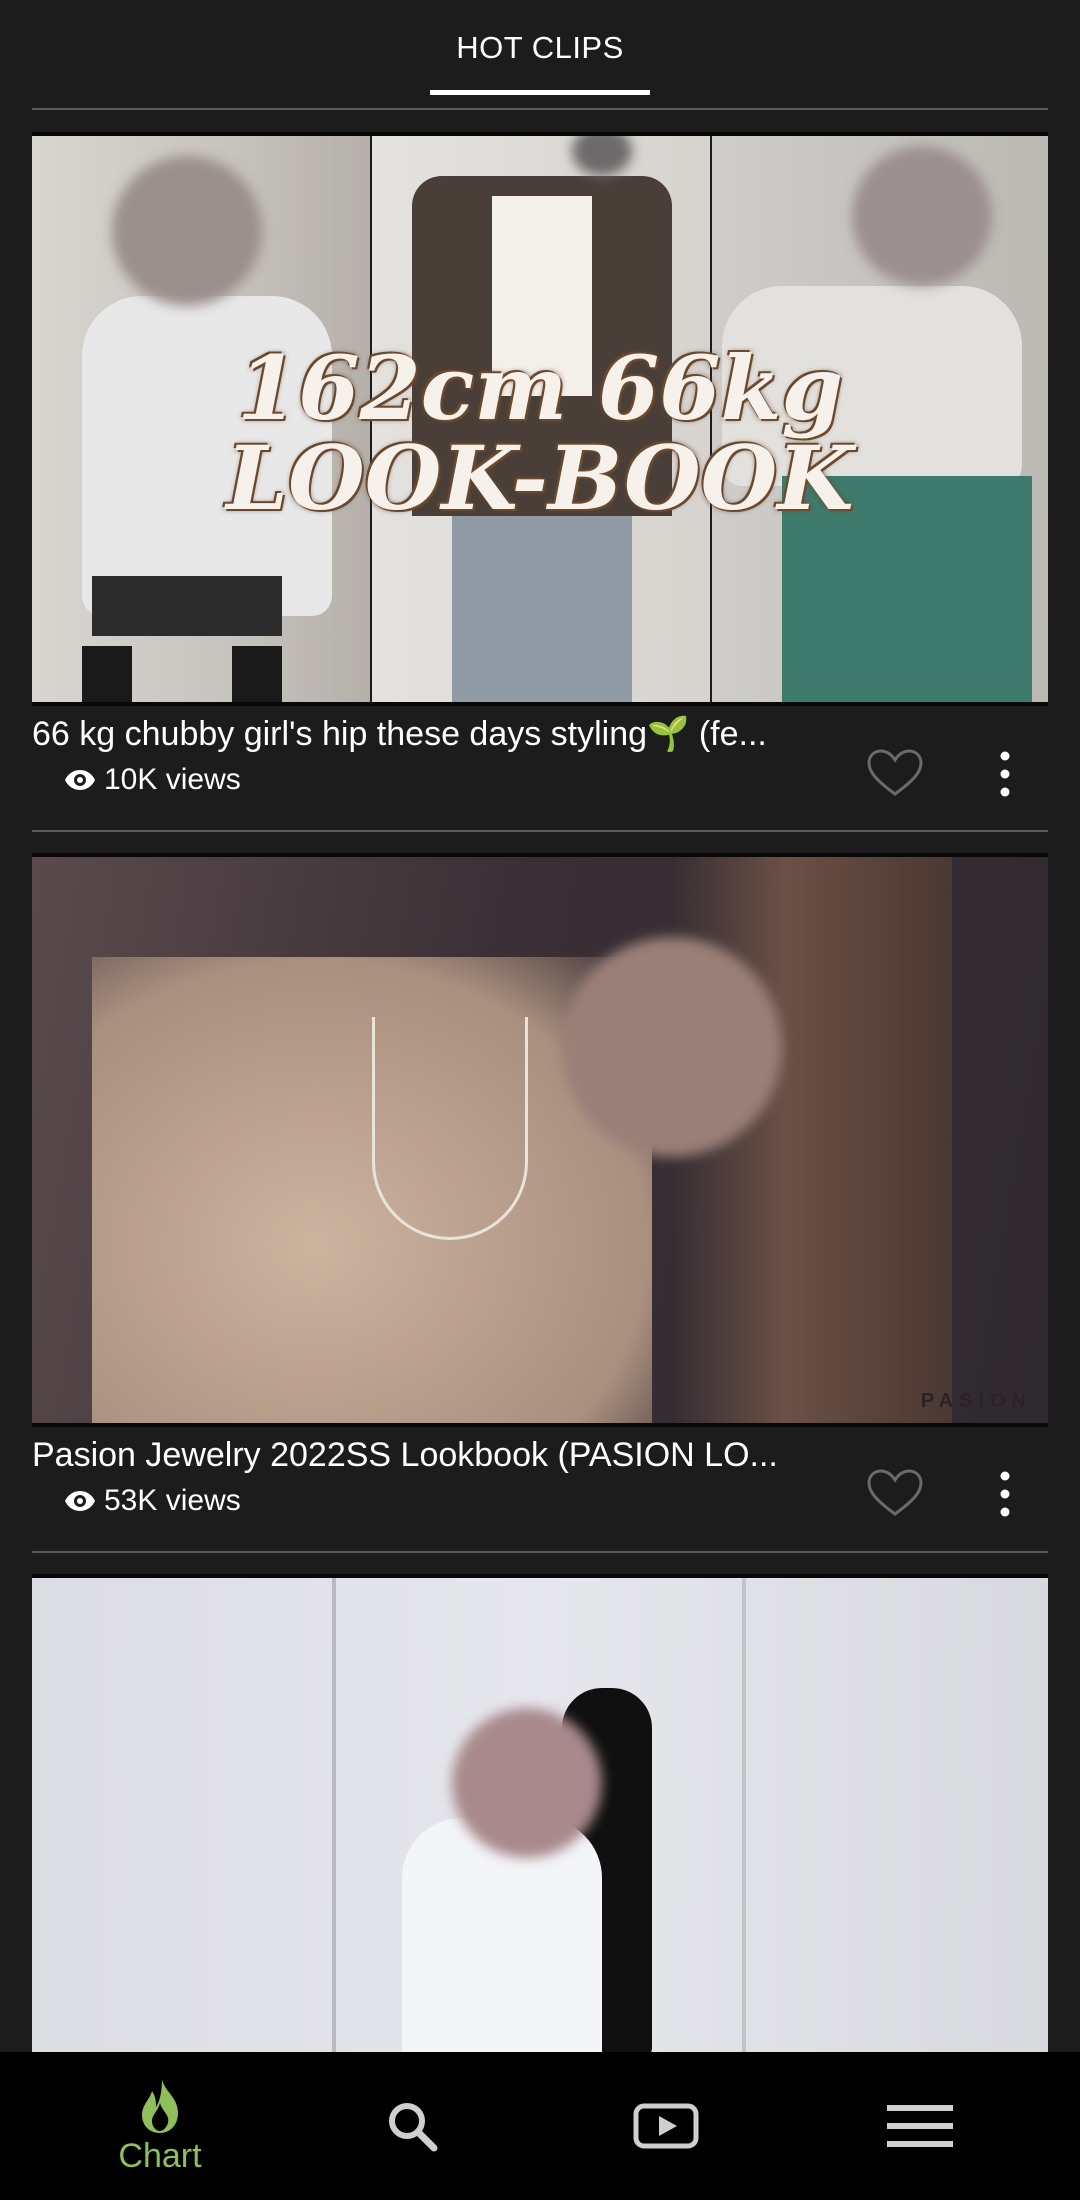 This screenshot has width=1080, height=2200. Describe the element at coordinates (540, 388) in the screenshot. I see `thumbnail-title-text: 162cm 66kg` at that location.